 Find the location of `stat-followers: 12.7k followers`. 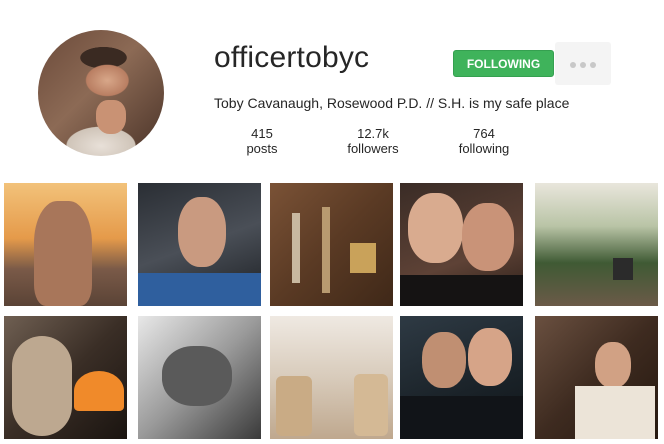

stat-followers: 12.7k followers is located at coordinates (373, 141).